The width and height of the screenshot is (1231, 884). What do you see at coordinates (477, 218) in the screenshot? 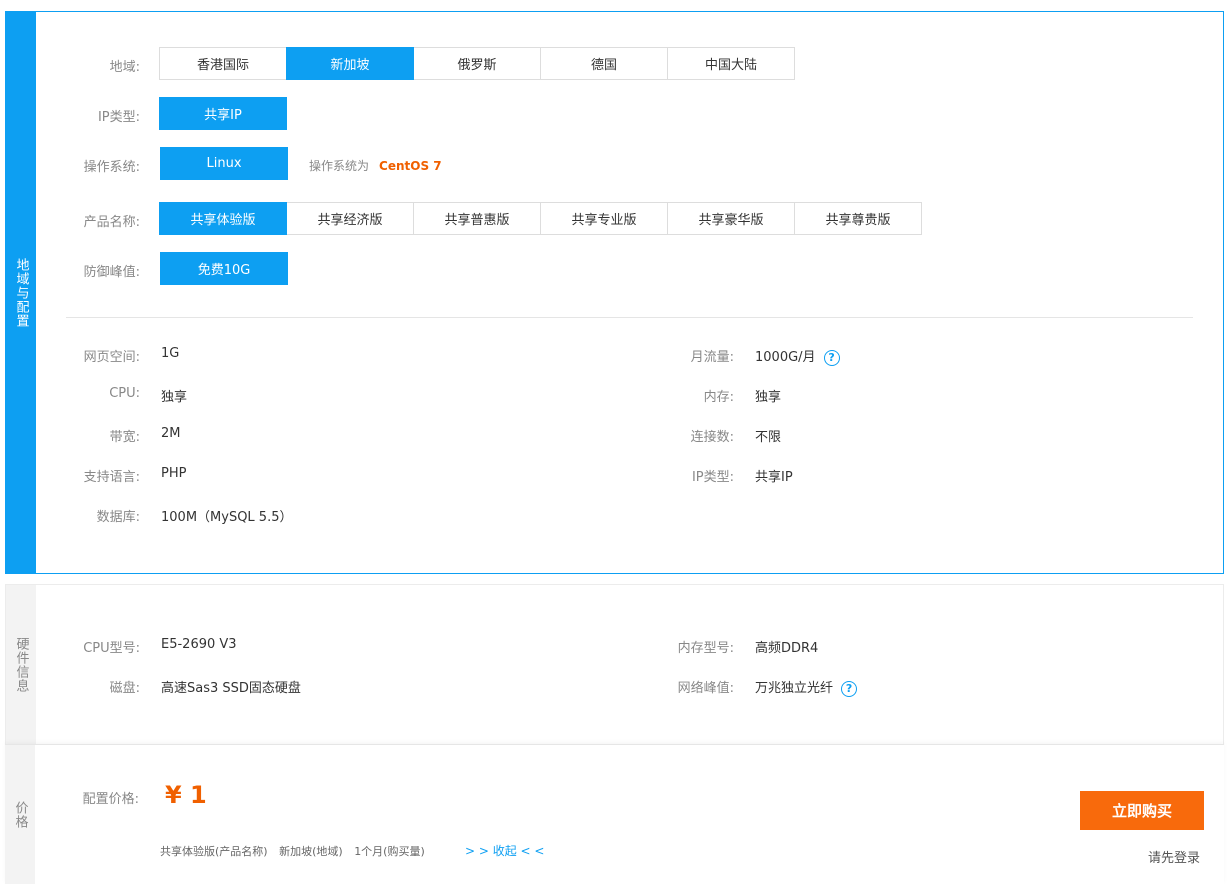
I see `product-option-inclusive: 共享普惠版` at bounding box center [477, 218].